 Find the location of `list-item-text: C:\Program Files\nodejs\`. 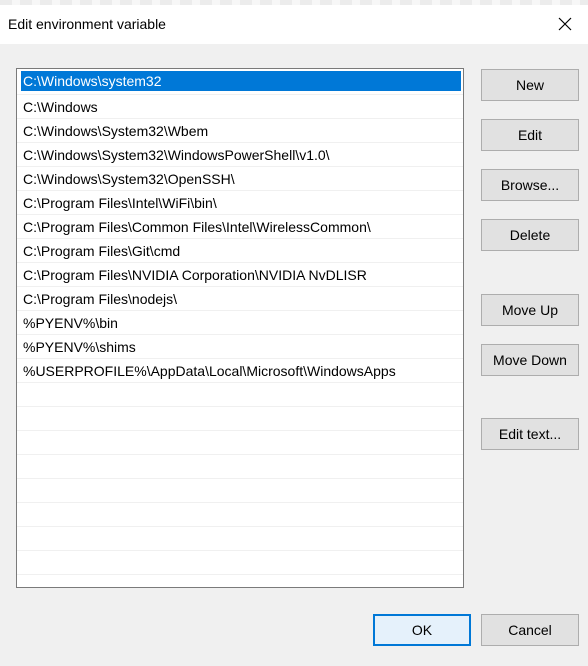

list-item-text: C:\Program Files\nodejs\ is located at coordinates (100, 299).